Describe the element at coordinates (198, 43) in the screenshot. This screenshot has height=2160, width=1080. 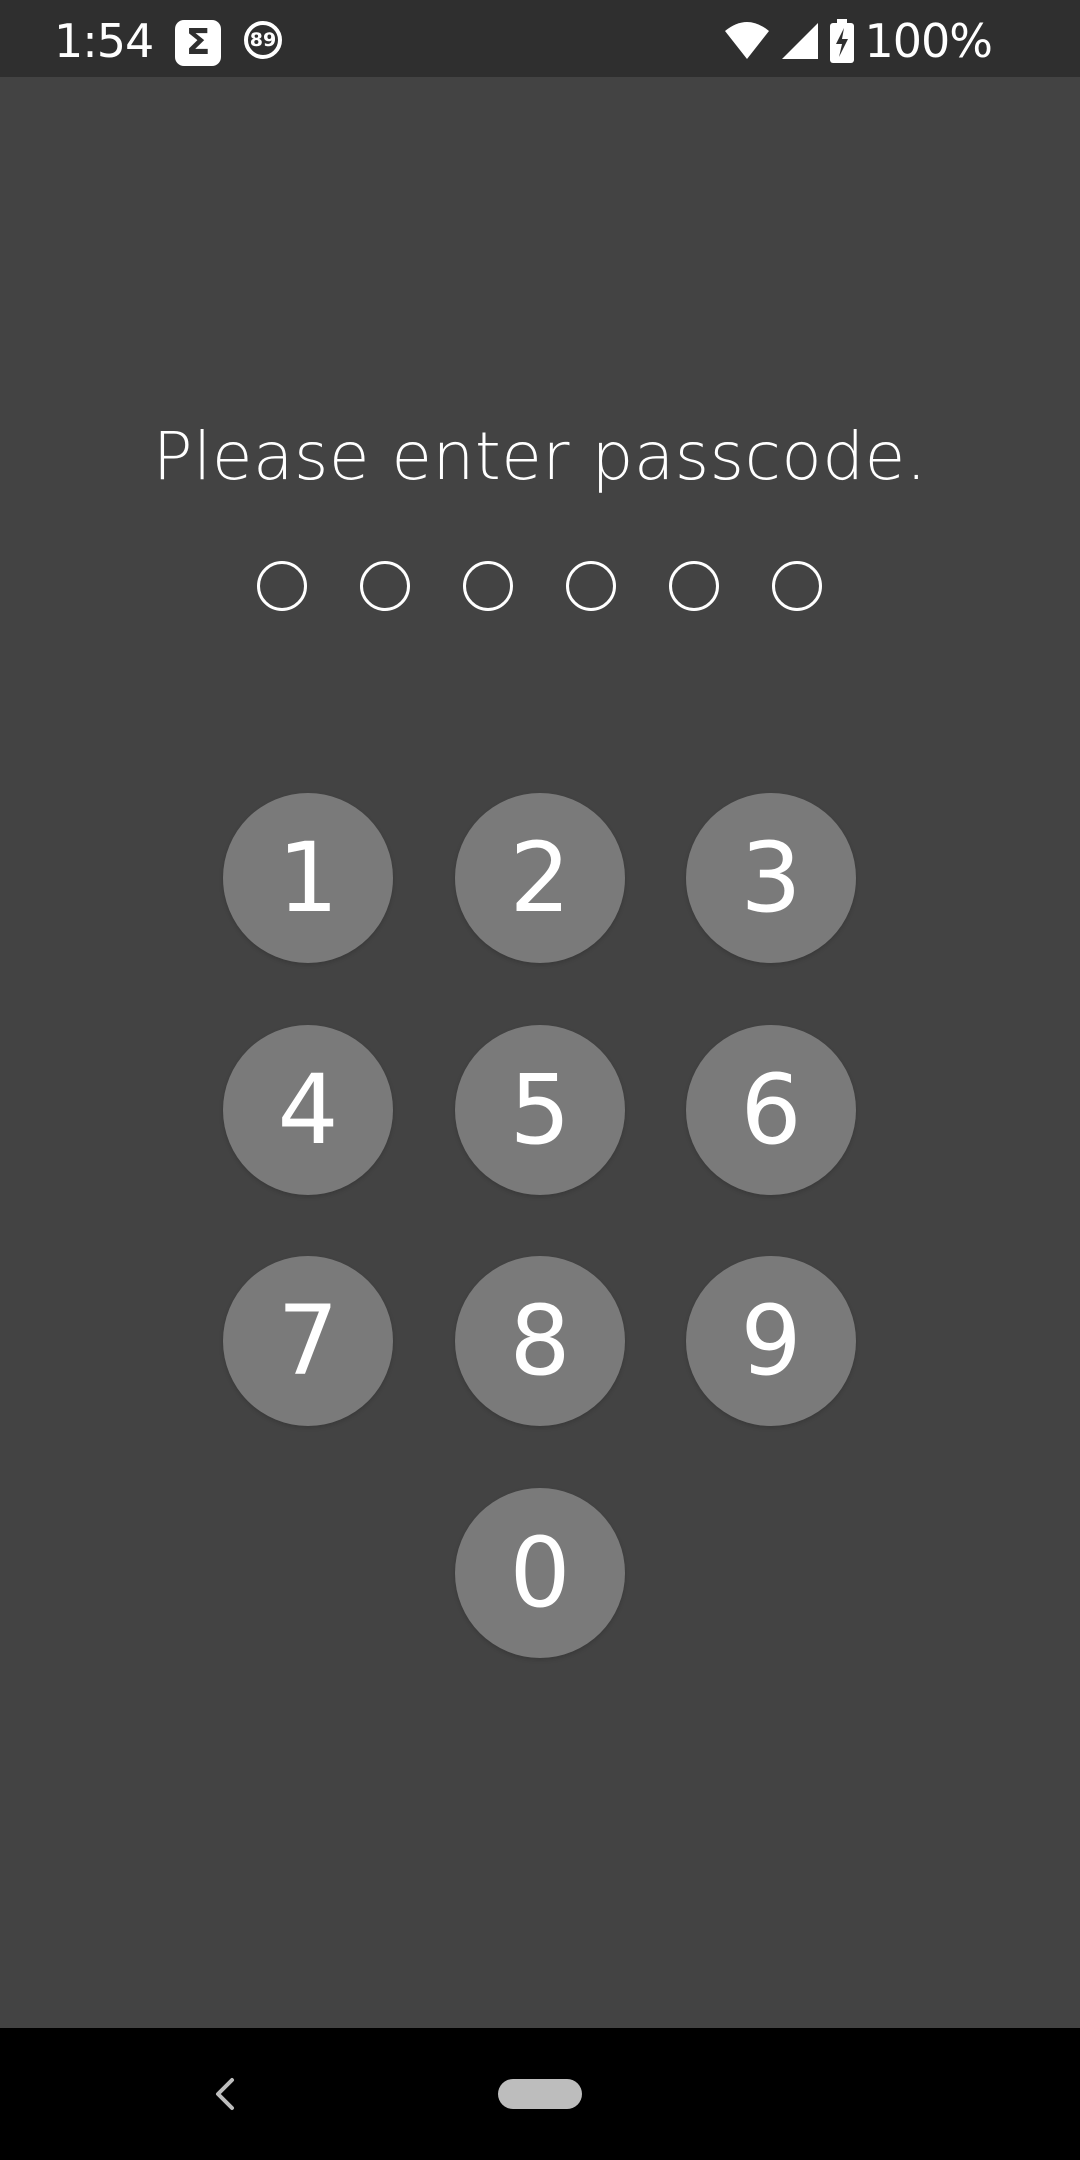
I see `sigma-app-icon: Σ` at that location.